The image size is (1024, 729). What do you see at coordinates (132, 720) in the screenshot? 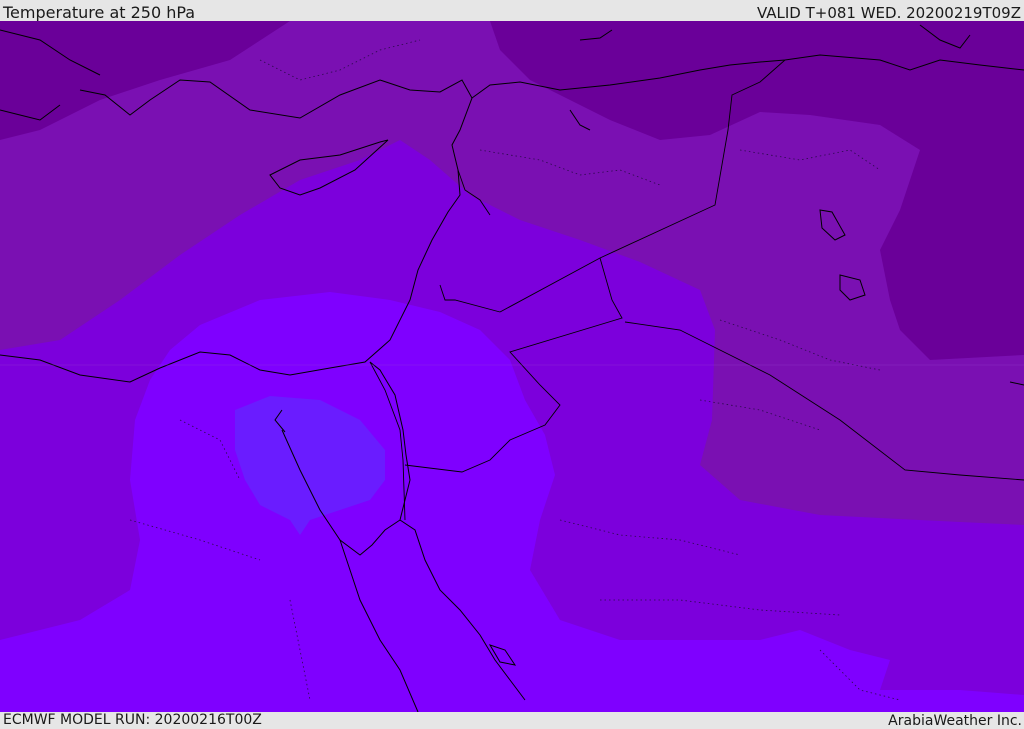
I see `model-run: ECMWF MODEL RUN: 20200216T00Z` at bounding box center [132, 720].